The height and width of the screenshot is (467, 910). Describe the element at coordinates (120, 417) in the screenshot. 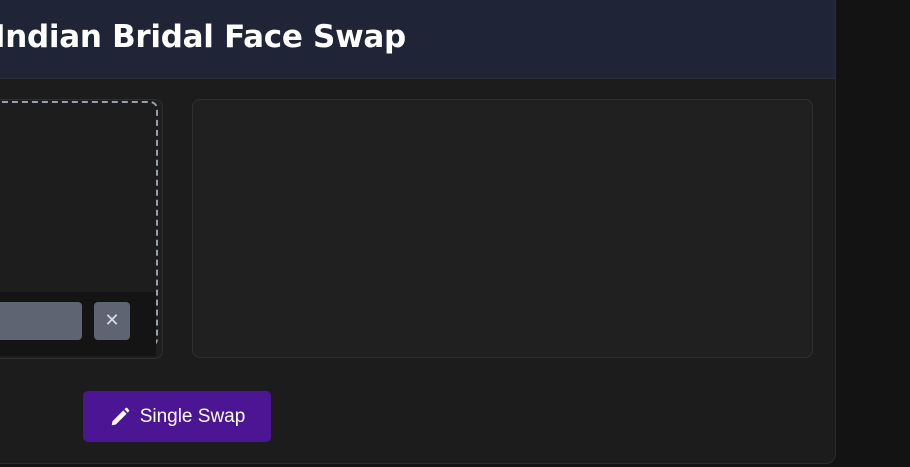

I see `pencil-icon` at that location.